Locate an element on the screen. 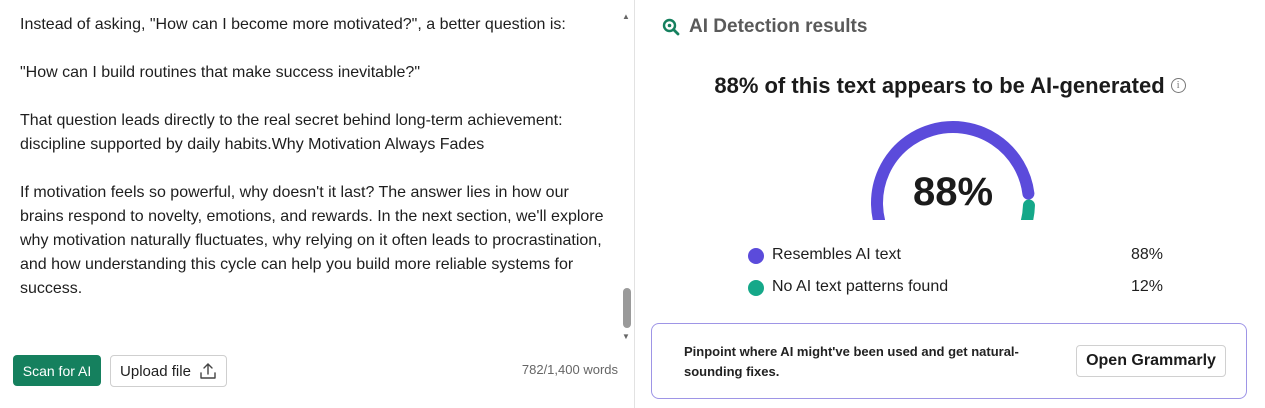 Image resolution: width=1265 pixels, height=408 pixels. upload-file-label: Upload file is located at coordinates (155, 371).